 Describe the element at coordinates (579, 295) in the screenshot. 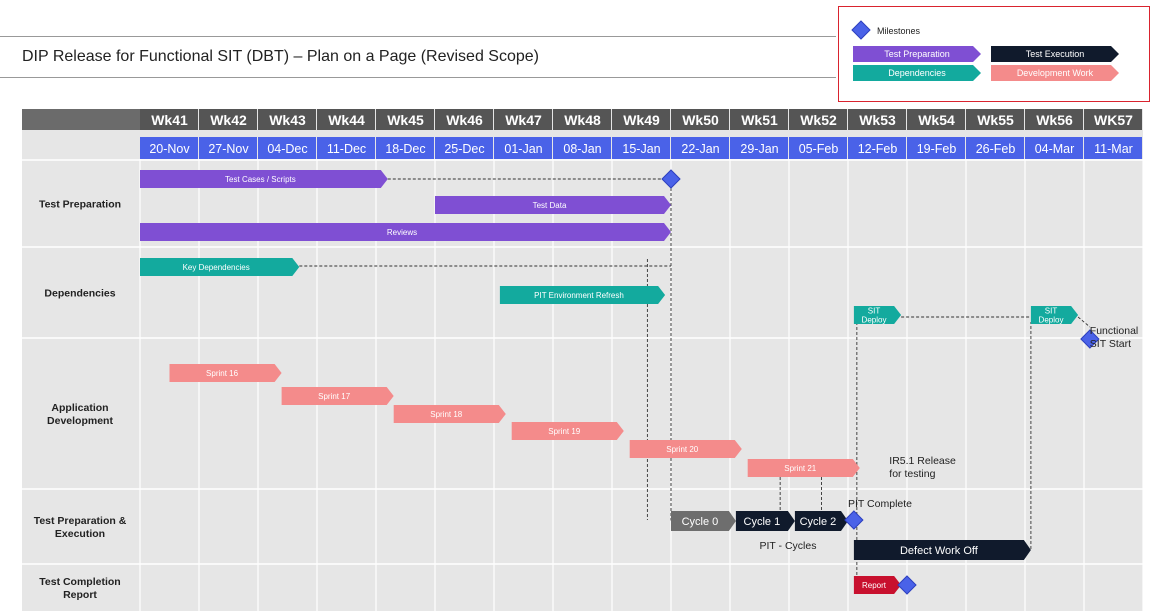

I see `task-label: PIT Environment Refresh` at that location.